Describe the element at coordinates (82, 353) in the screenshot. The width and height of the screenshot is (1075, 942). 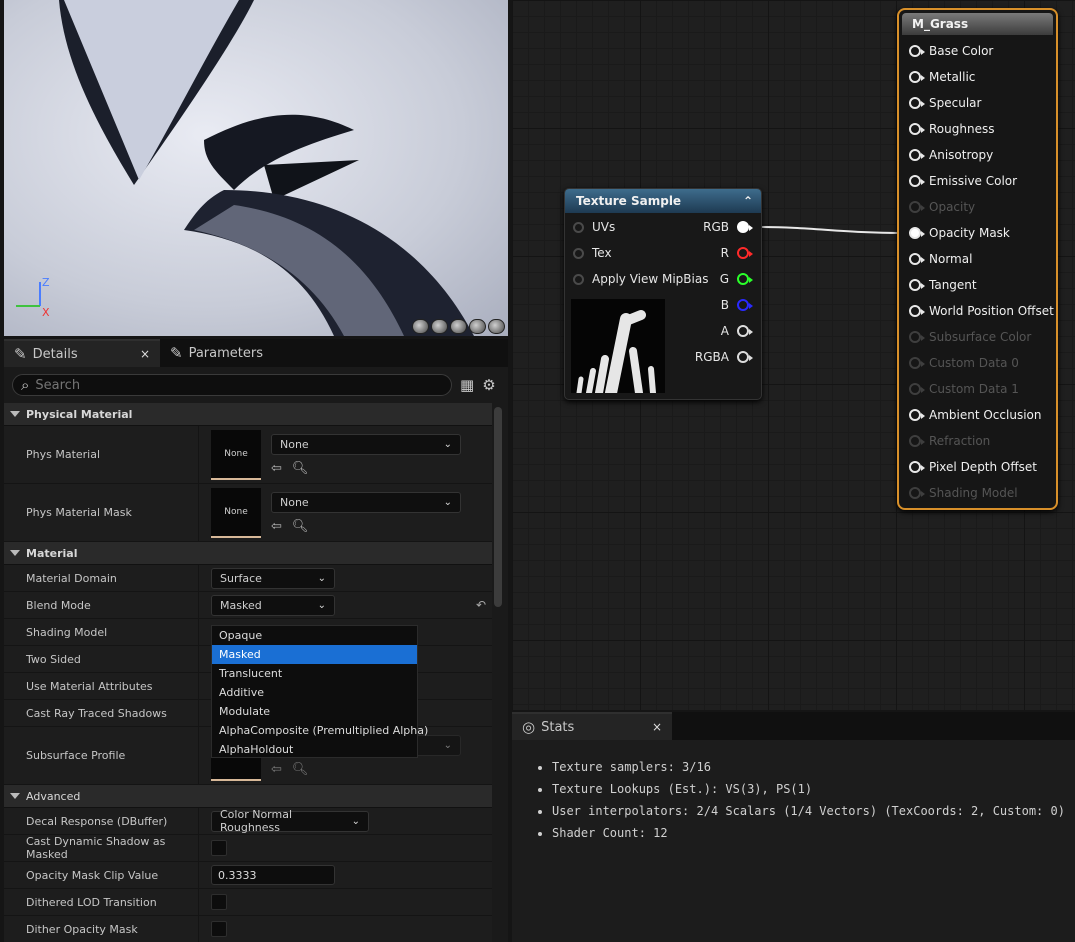
I see `tab-details: ✎ Details ×` at that location.